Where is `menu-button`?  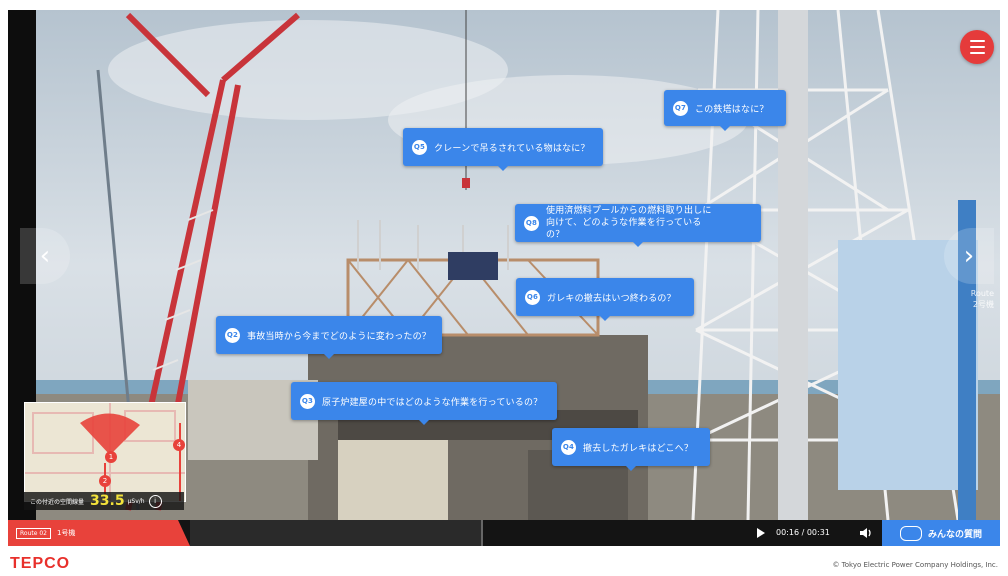
menu-button is located at coordinates (977, 47).